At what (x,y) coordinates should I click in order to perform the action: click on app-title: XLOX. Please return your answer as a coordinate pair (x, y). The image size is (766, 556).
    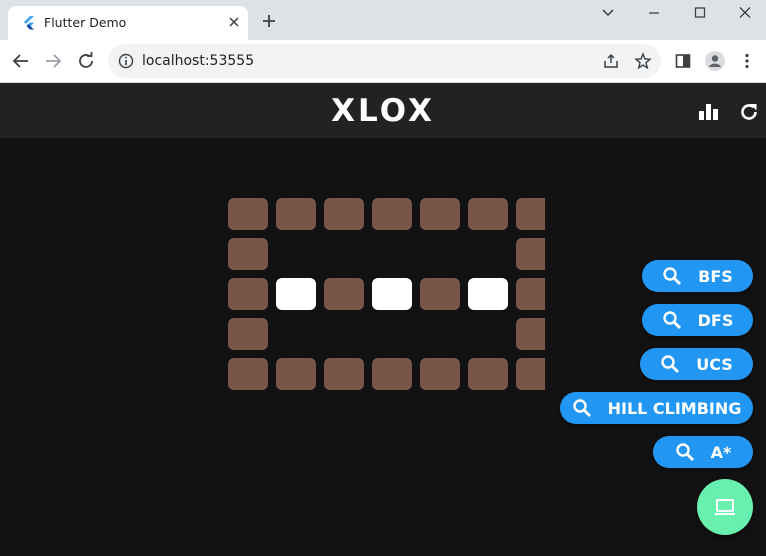
    Looking at the image, I should click on (383, 111).